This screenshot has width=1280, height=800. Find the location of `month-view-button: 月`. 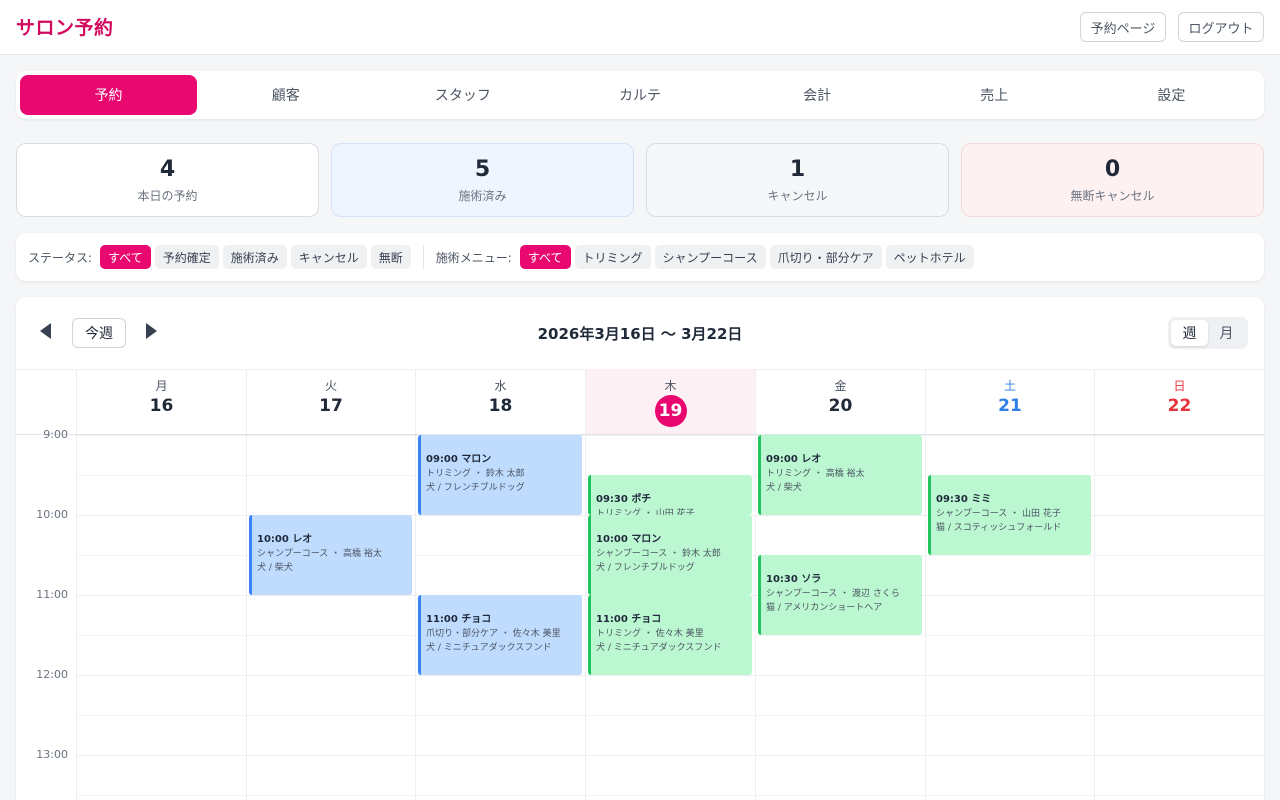

month-view-button: 月 is located at coordinates (1226, 333).